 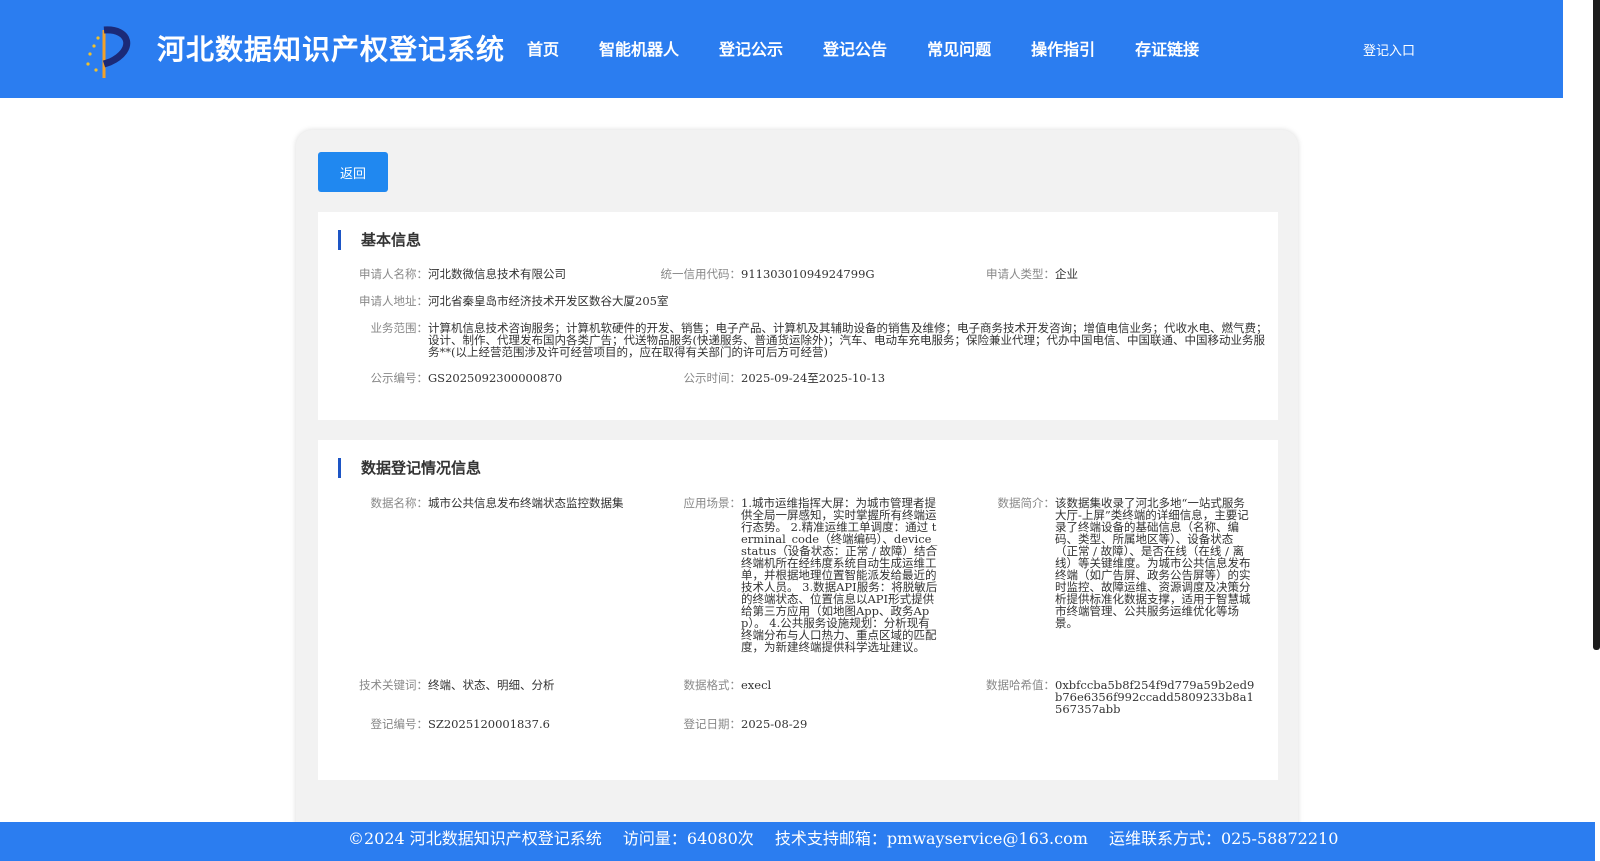 I want to click on login-link: 登记入口, so click(x=1389, y=49).